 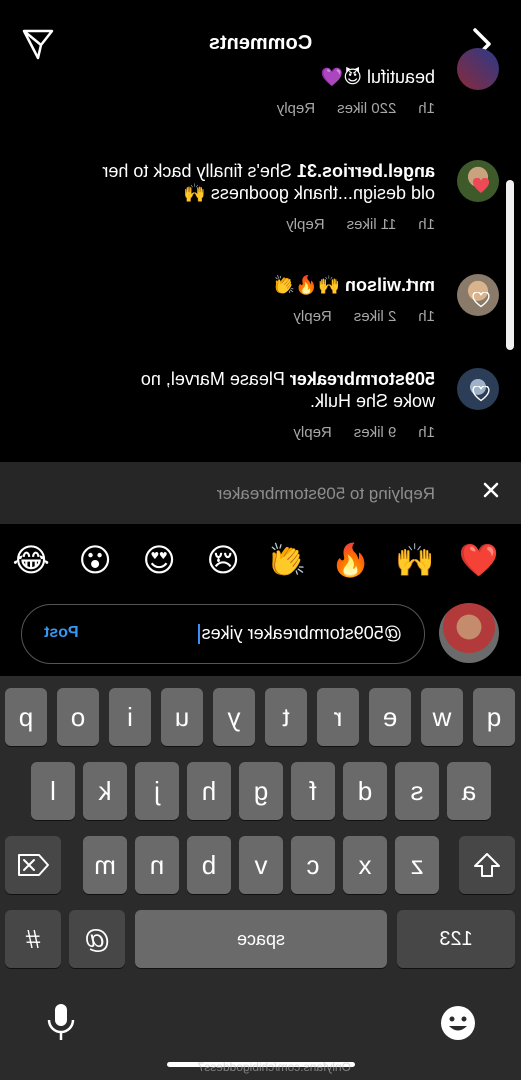 I want to click on key-z: z, so click(x=417, y=865).